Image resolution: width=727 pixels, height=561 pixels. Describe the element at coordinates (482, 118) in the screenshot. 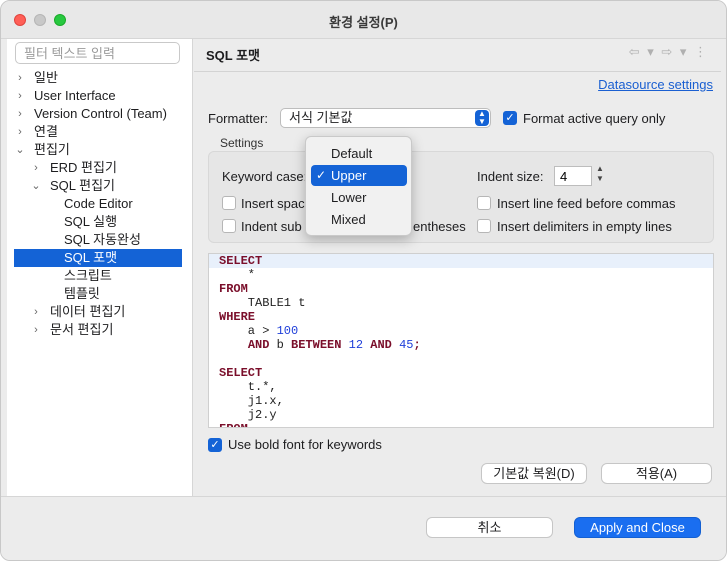

I see `select-arrows-icon: ▲▼` at that location.